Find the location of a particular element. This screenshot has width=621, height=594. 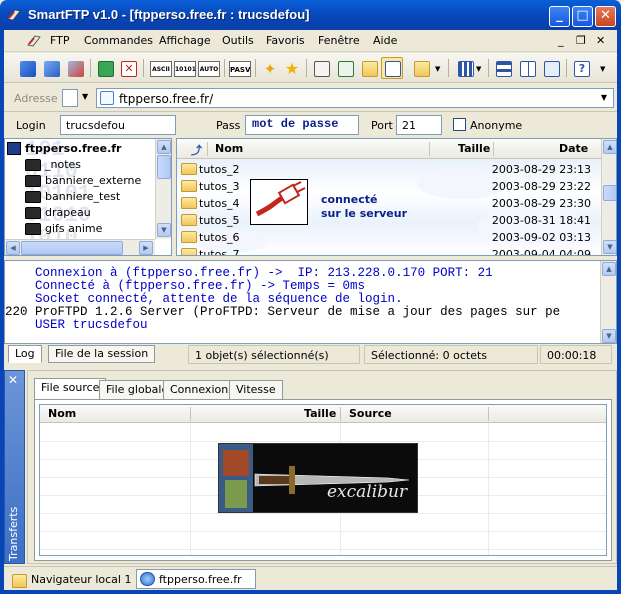

tab-remote-browser: ftpperso.free.fr is located at coordinates (196, 579).